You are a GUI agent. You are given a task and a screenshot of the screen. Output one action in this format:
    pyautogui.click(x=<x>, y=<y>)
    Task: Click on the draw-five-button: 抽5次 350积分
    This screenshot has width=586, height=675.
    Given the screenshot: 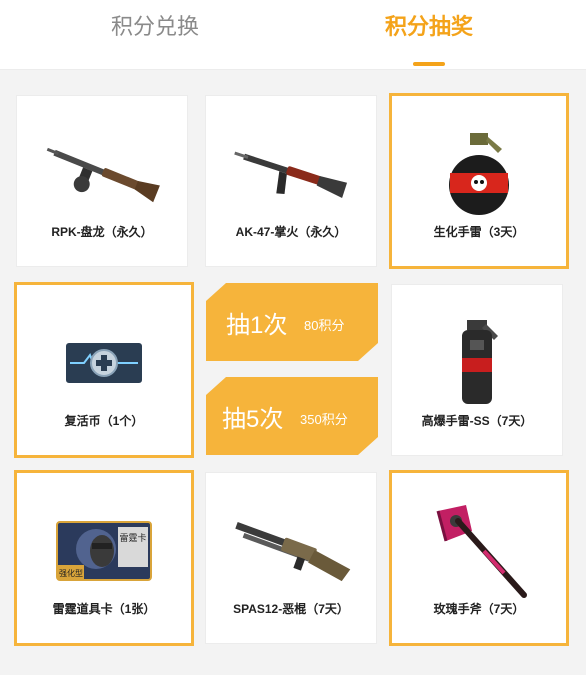 What is the action you would take?
    pyautogui.click(x=292, y=416)
    